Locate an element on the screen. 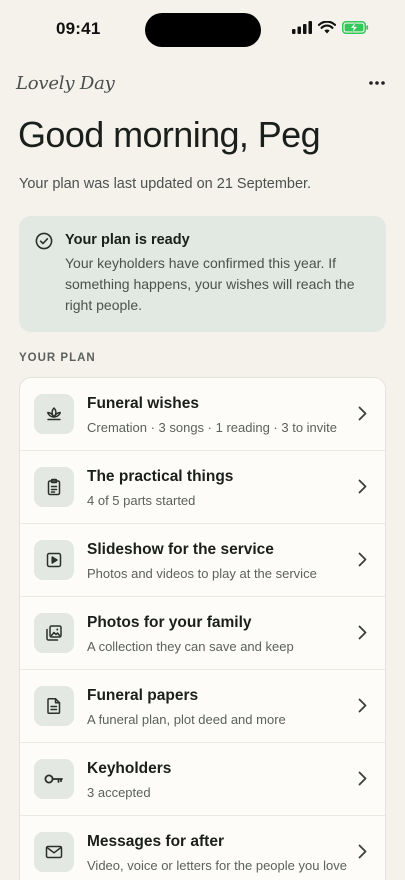  wifi-icon is located at coordinates (327, 29).